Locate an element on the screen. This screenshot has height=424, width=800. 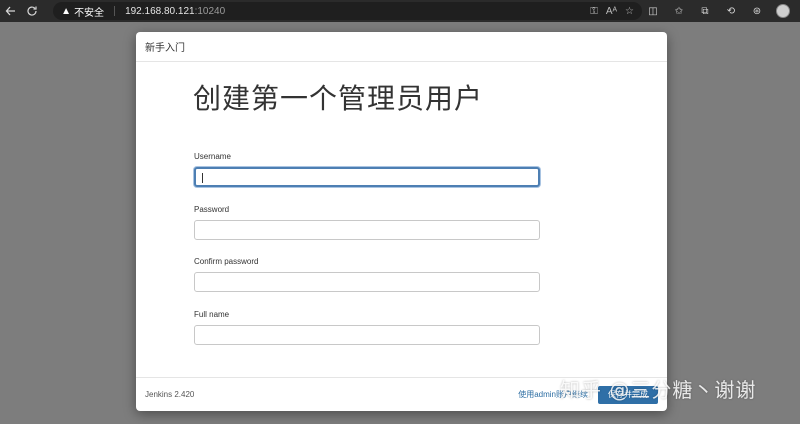
url-port: :10240 is located at coordinates (210, 11).